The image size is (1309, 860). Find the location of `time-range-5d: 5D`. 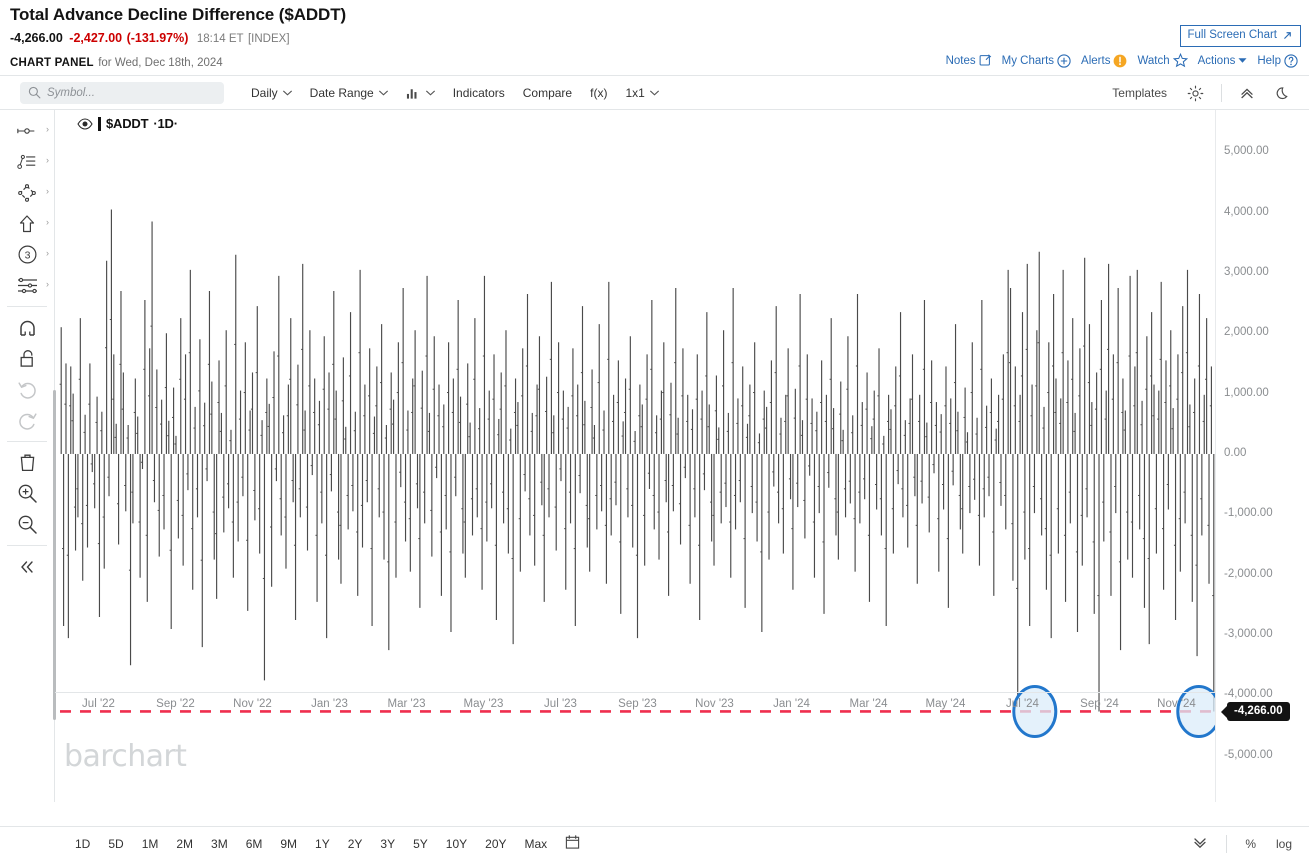

time-range-5d: 5D is located at coordinates (115, 844).